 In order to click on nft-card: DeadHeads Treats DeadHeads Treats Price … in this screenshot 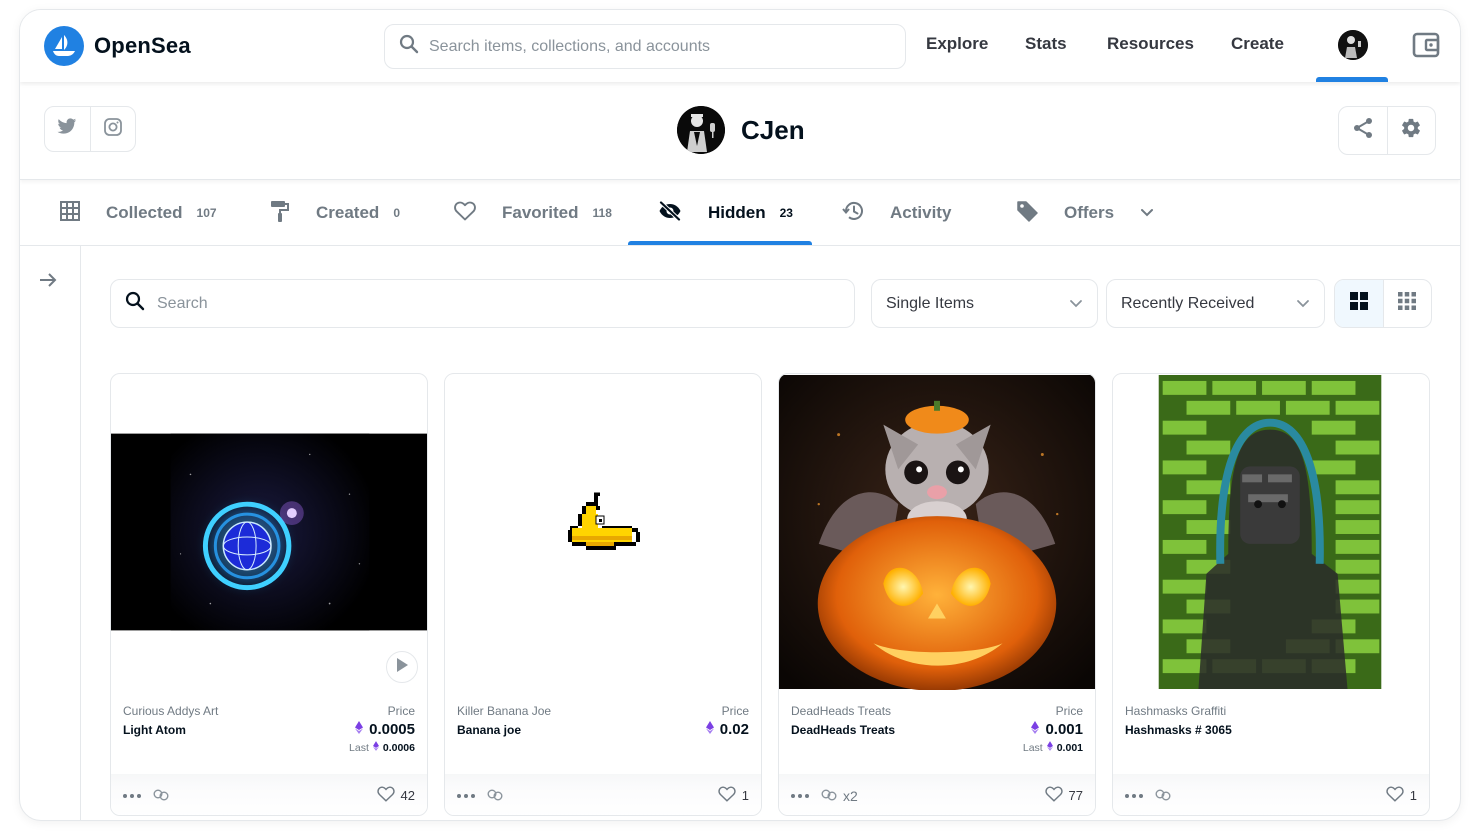, I will do `click(937, 594)`.